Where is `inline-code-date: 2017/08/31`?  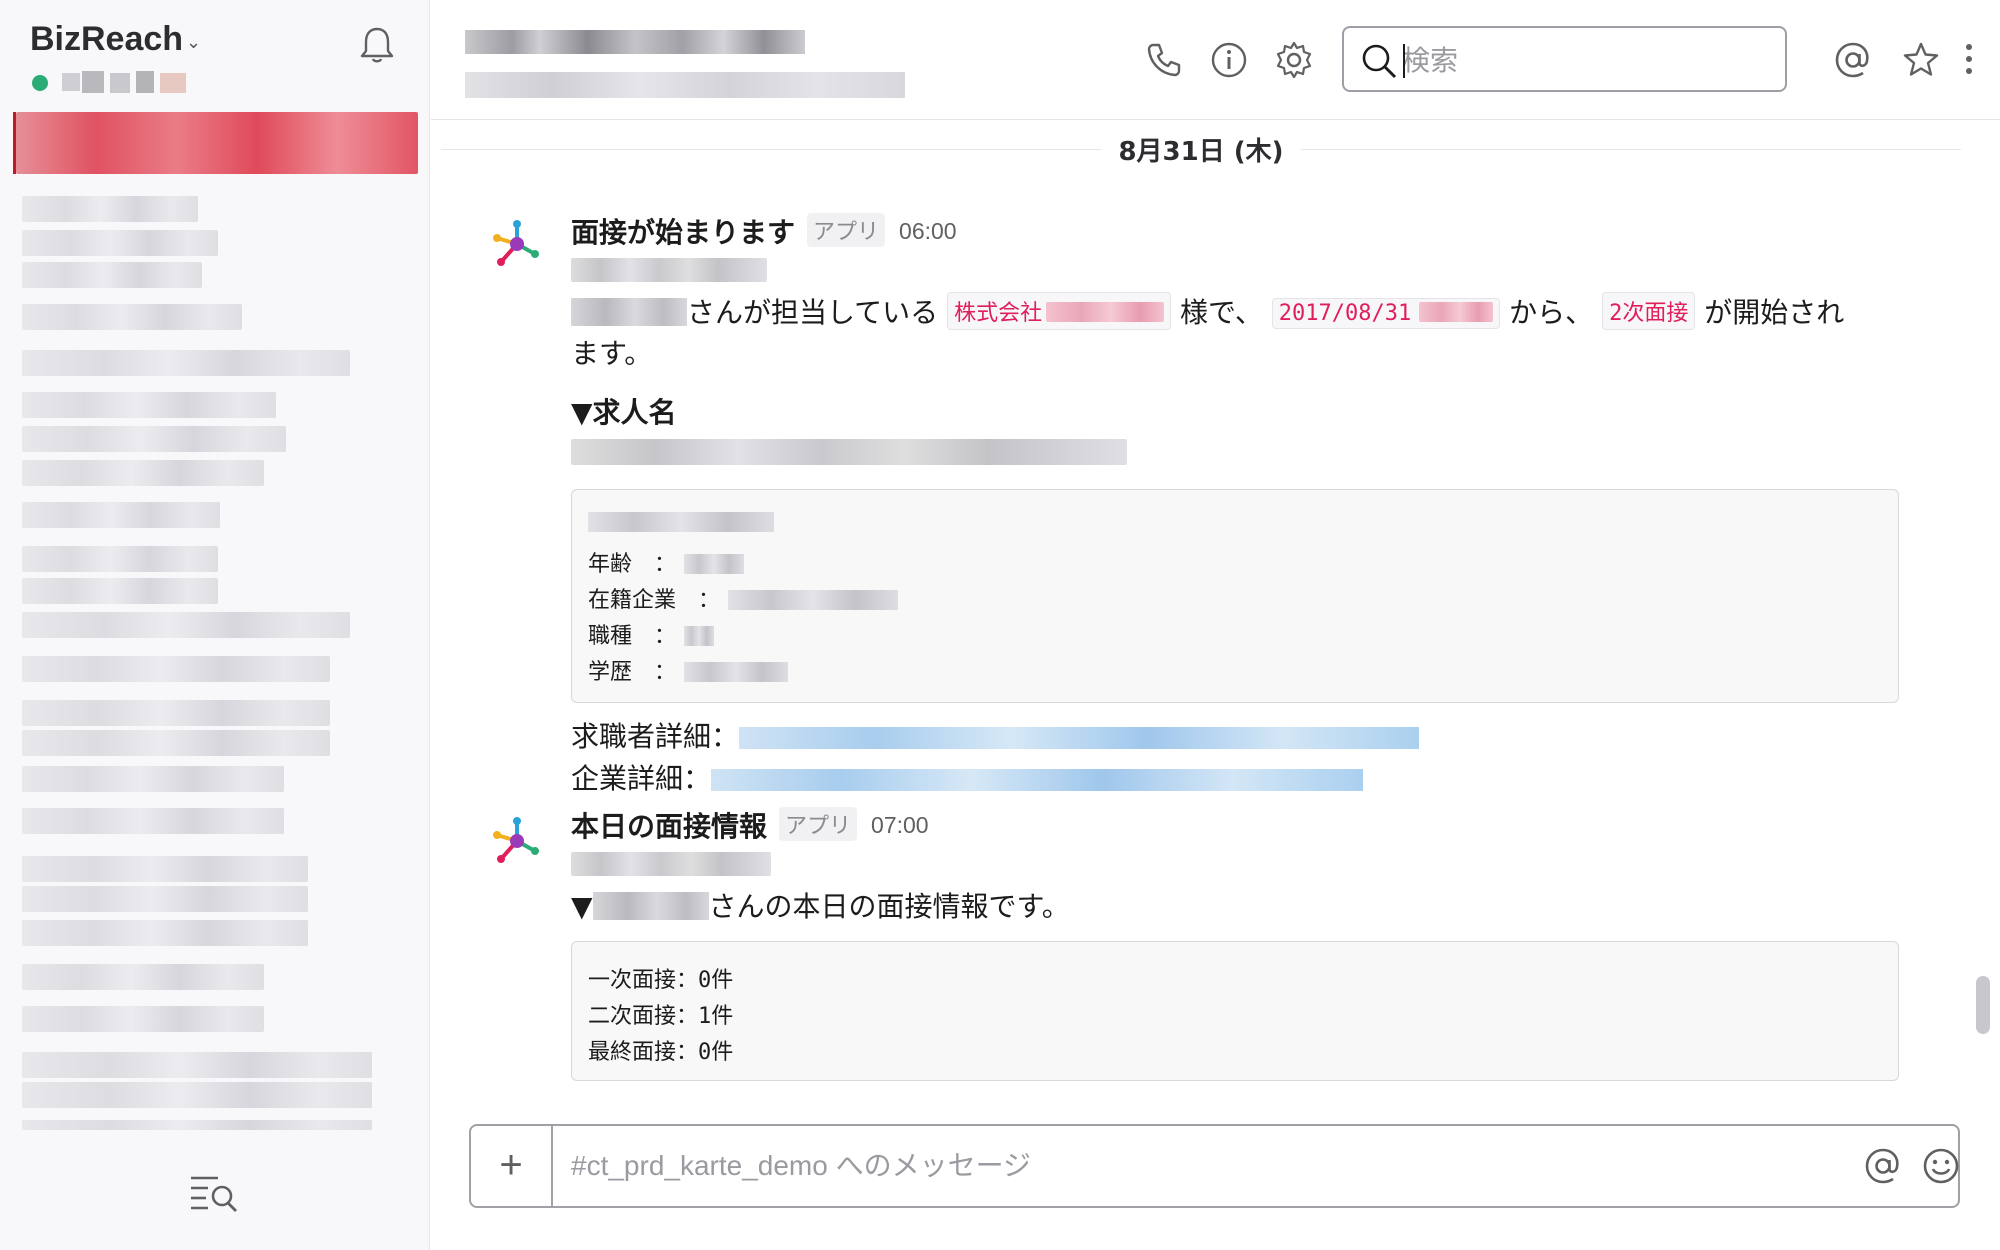
inline-code-date: 2017/08/31 is located at coordinates (1386, 313).